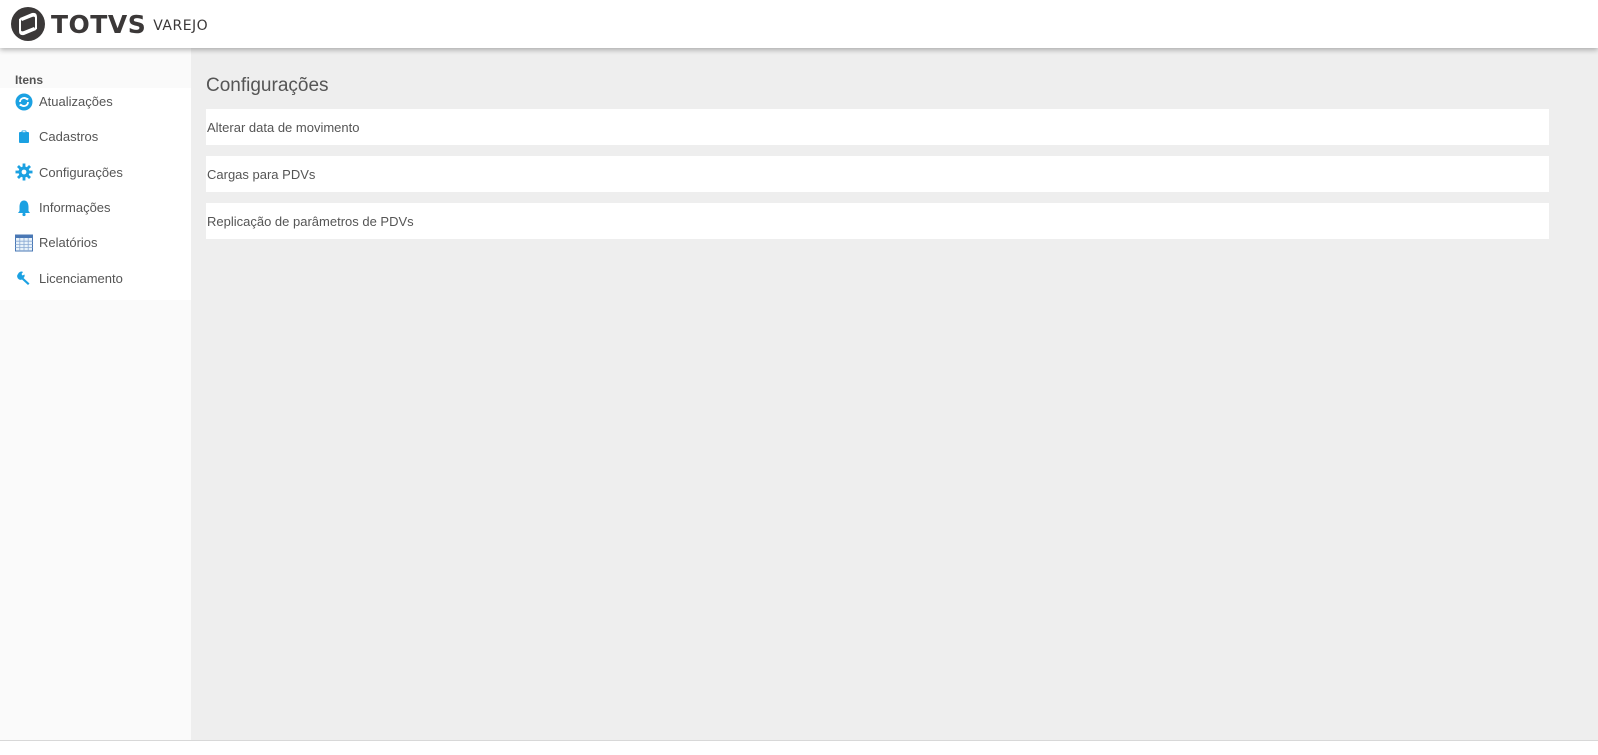 The width and height of the screenshot is (1598, 755). I want to click on refresh-icon, so click(24, 102).